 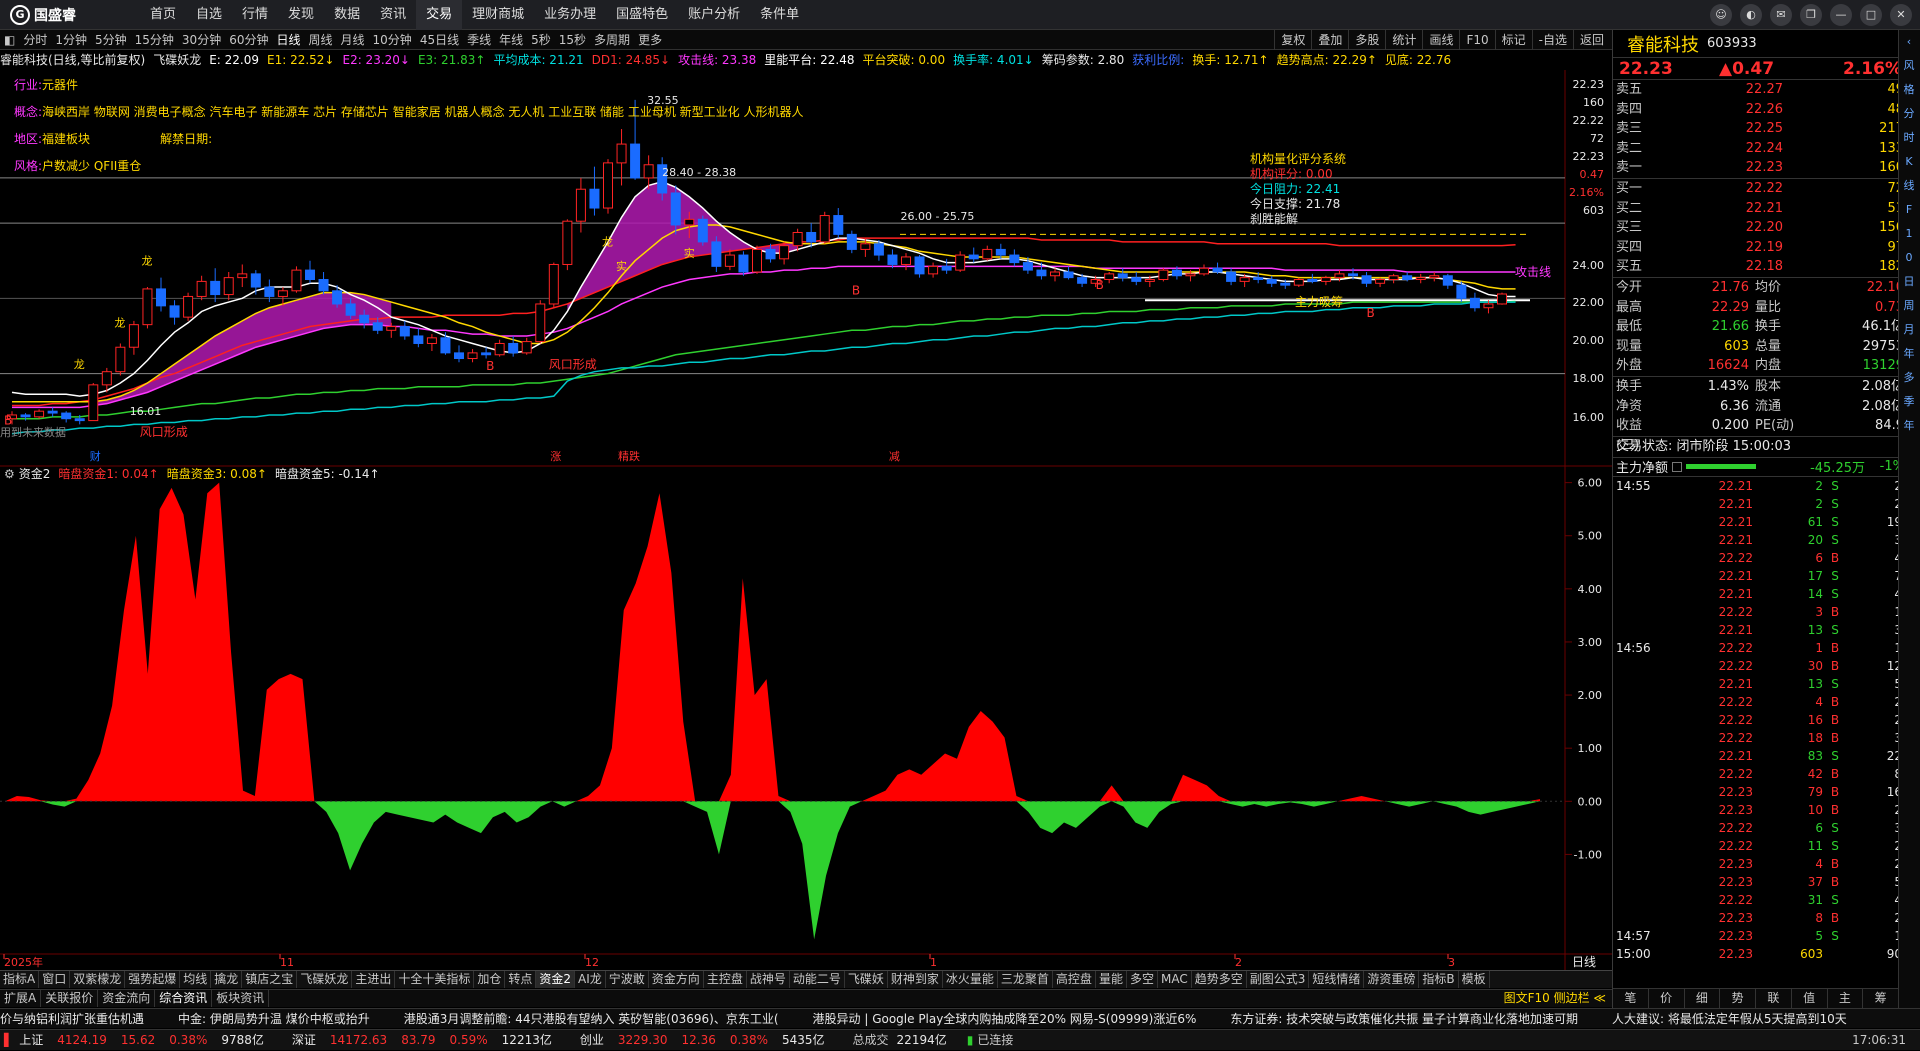 I want to click on vertical-tab: 风, so click(x=1909, y=66).